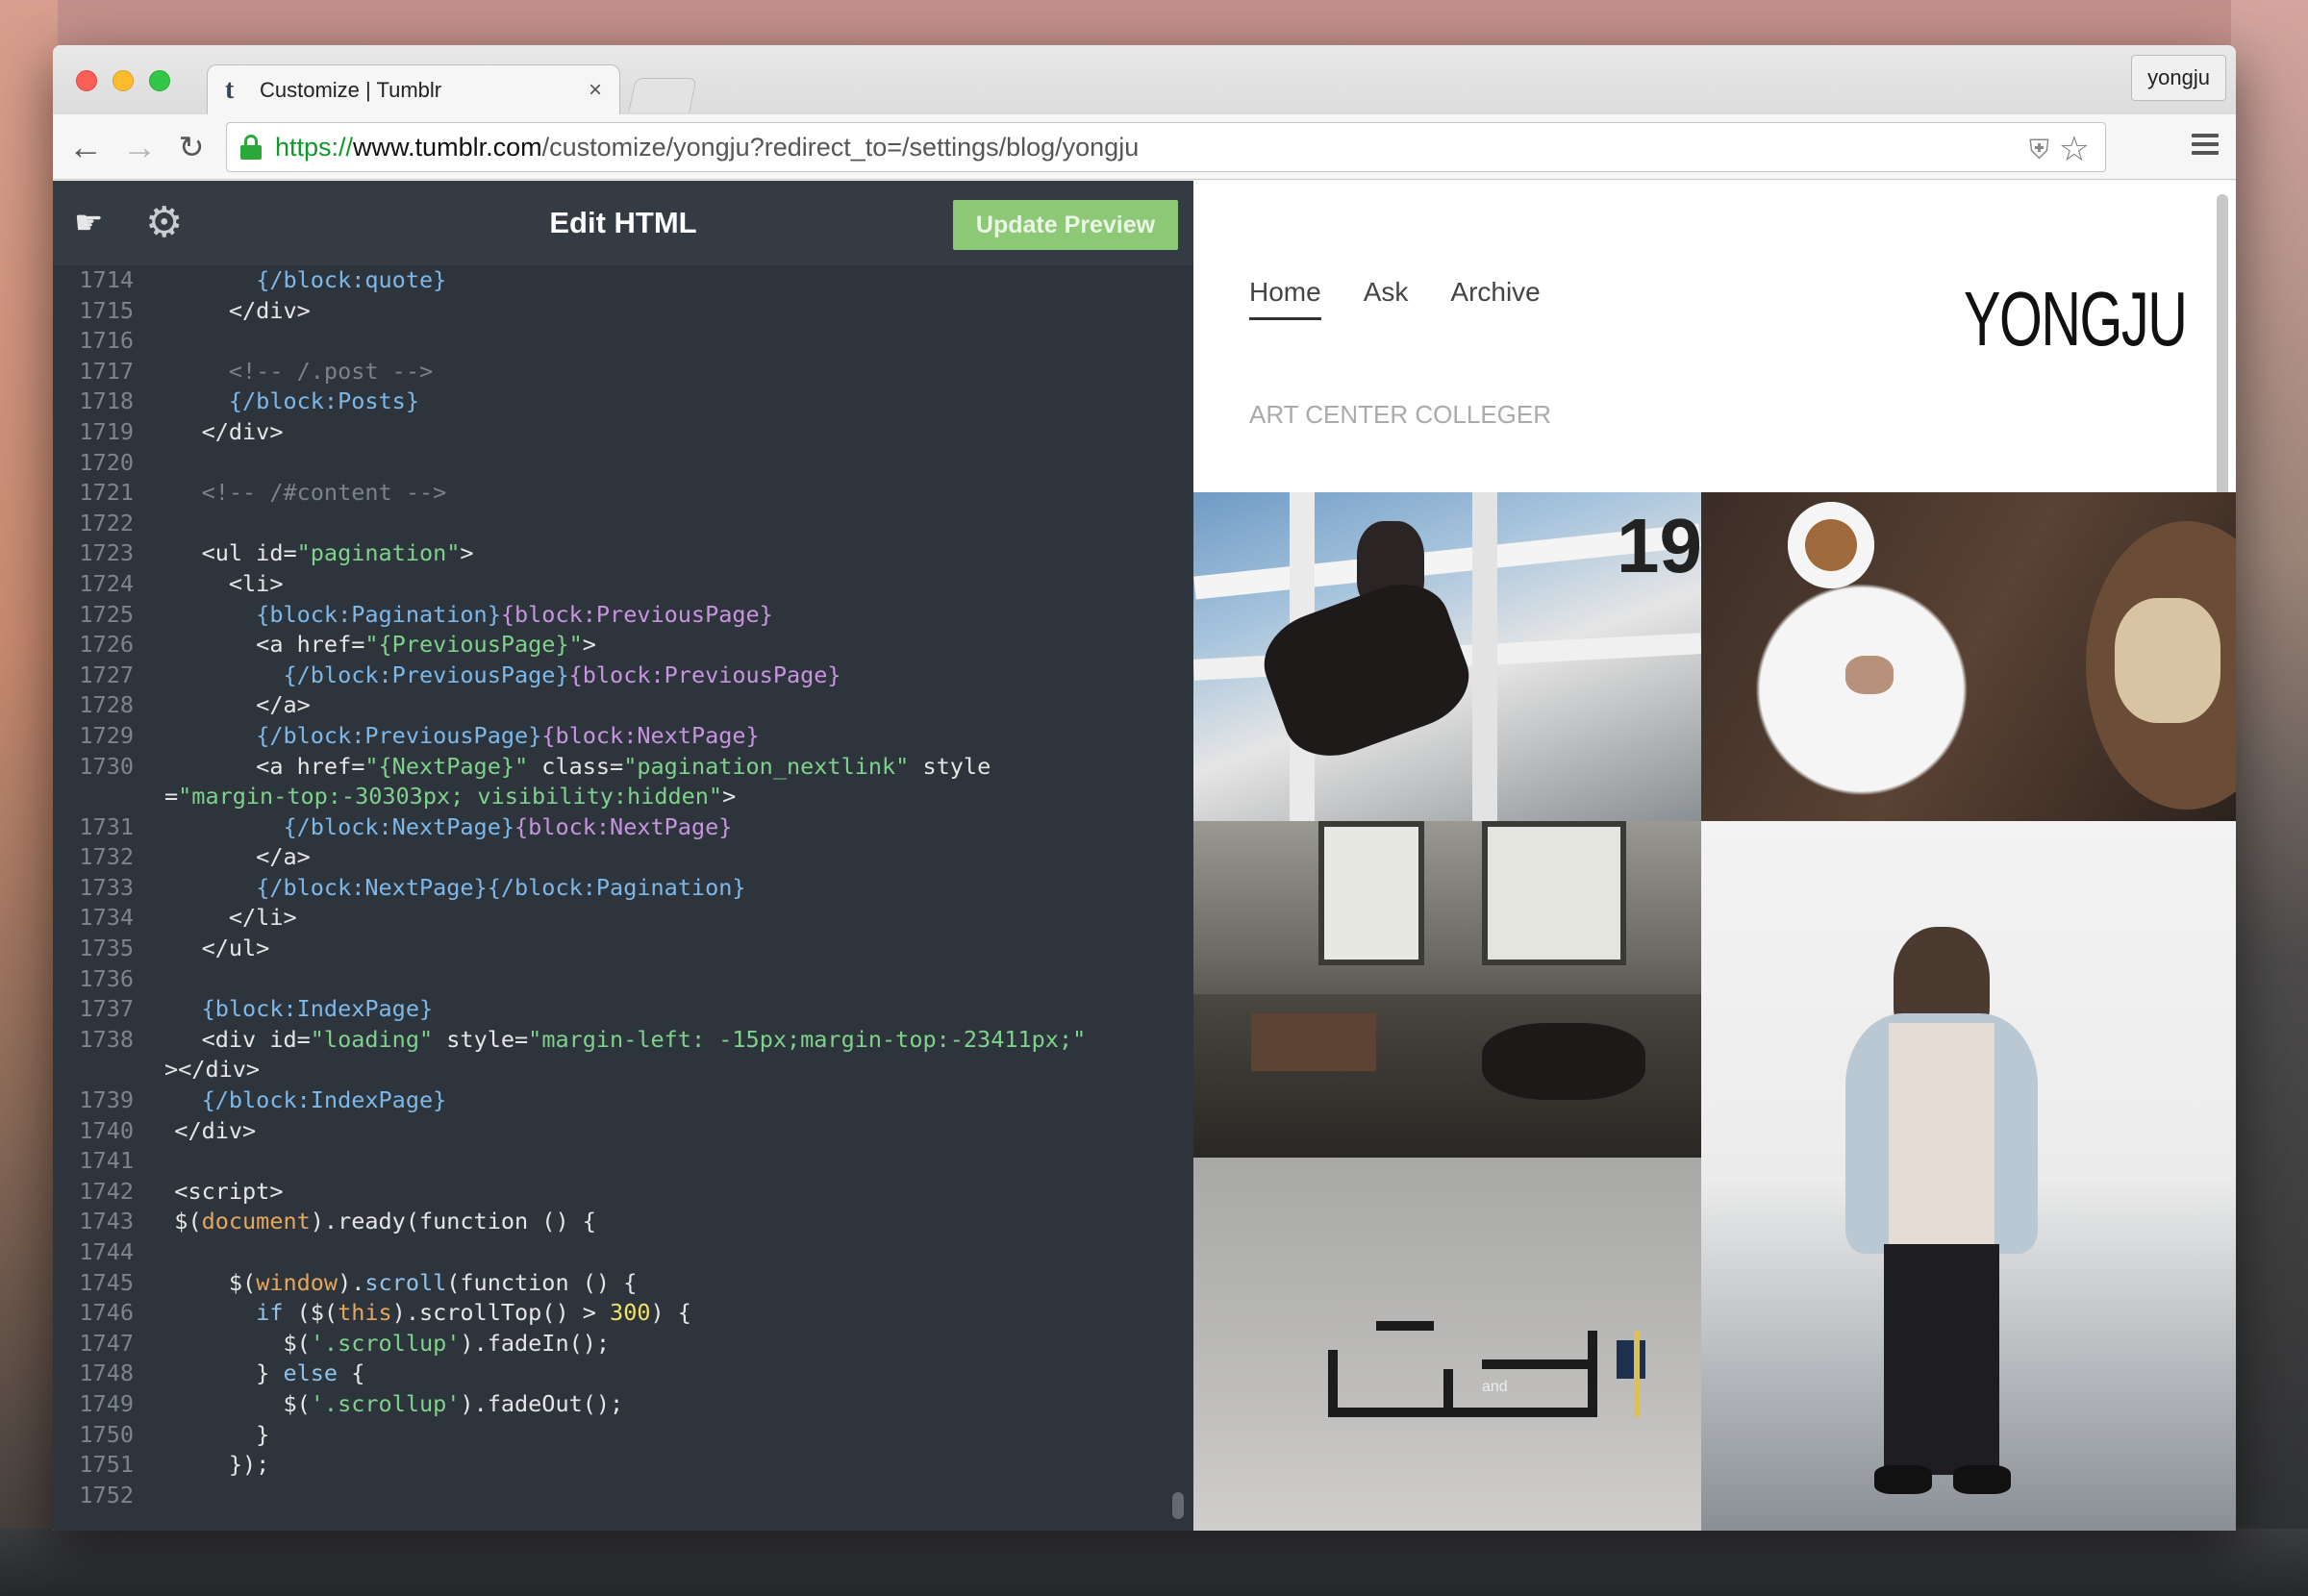  What do you see at coordinates (623, 223) in the screenshot?
I see `editor-header: ☛ ⚙ Edit HTML Update Preview` at bounding box center [623, 223].